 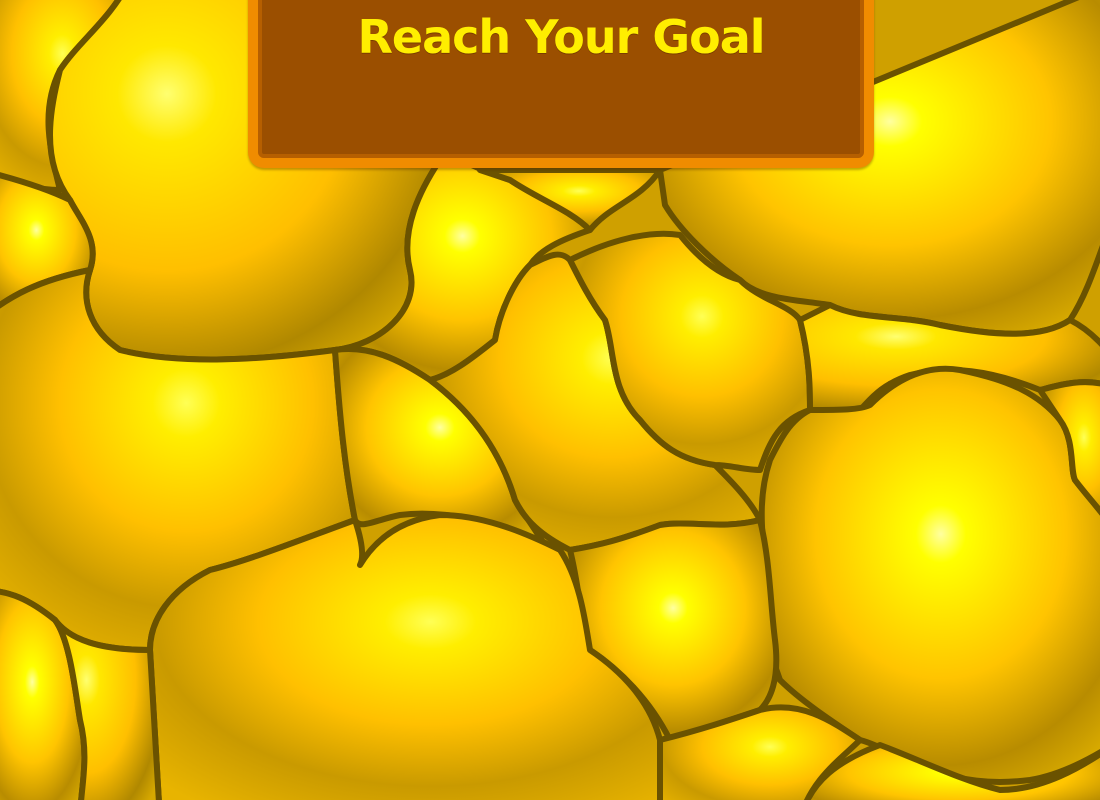 I want to click on banner-title: Reach Your Goal, so click(x=561, y=37).